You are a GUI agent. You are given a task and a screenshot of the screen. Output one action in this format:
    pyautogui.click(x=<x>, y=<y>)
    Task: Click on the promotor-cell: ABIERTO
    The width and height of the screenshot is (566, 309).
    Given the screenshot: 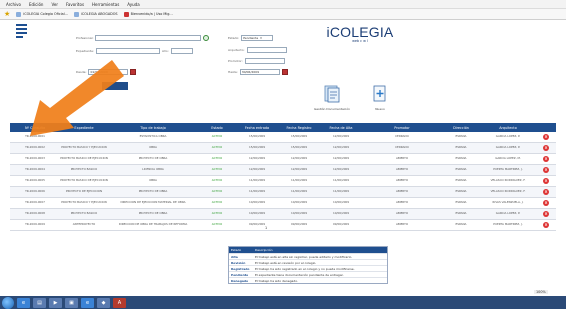 What is the action you would take?
    pyautogui.click(x=402, y=181)
    